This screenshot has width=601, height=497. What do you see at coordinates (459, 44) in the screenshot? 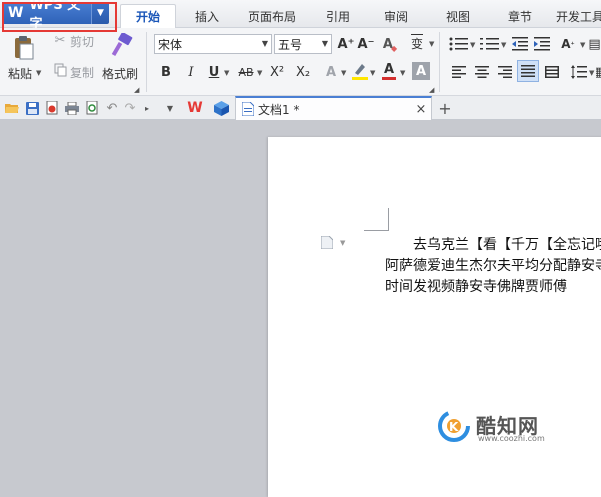
I see `bullet-list-icon` at bounding box center [459, 44].